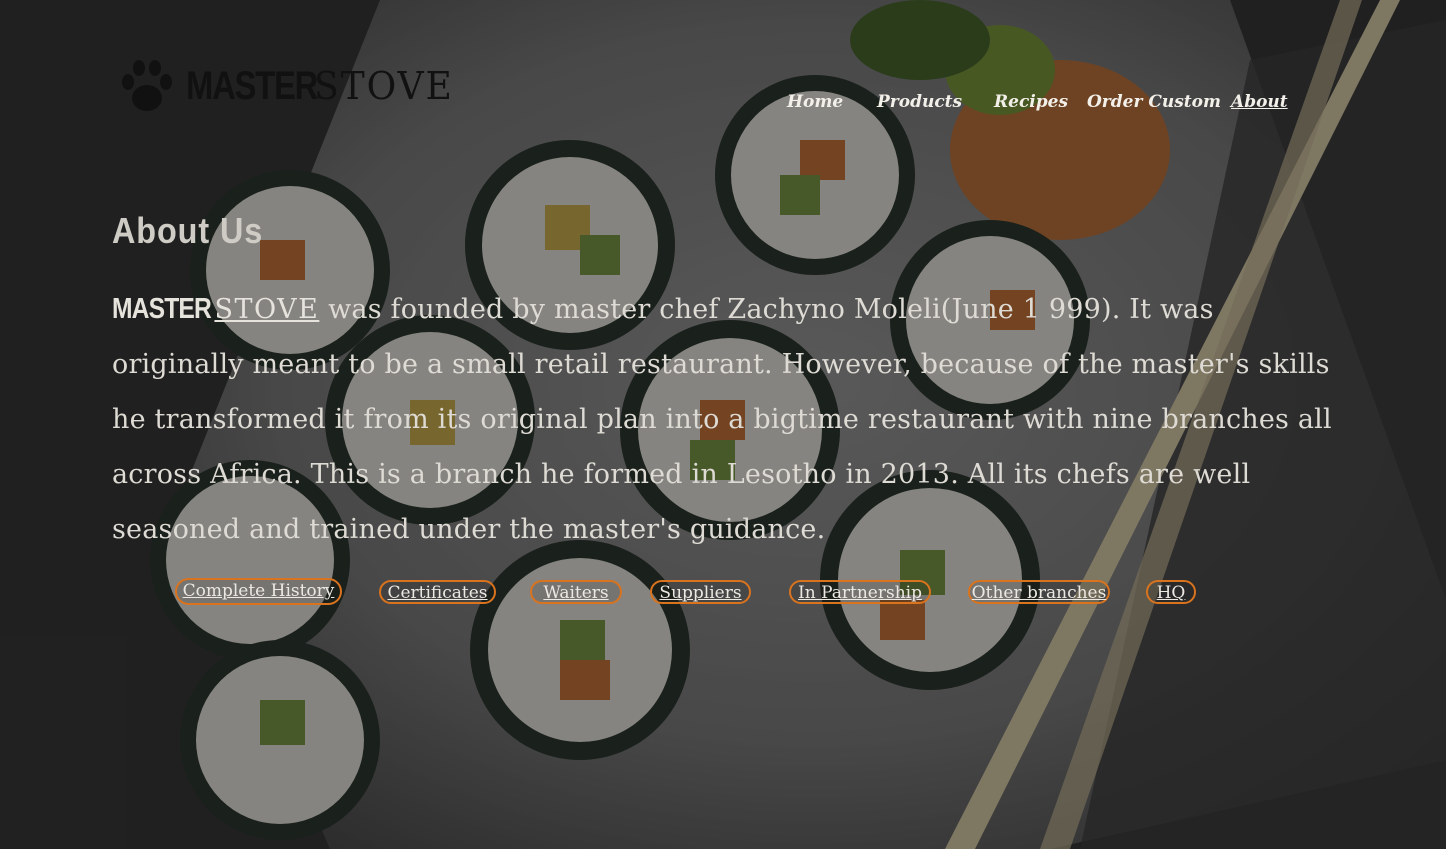 This screenshot has height=849, width=1446. Describe the element at coordinates (188, 230) in the screenshot. I see `page-title: About Us` at that location.